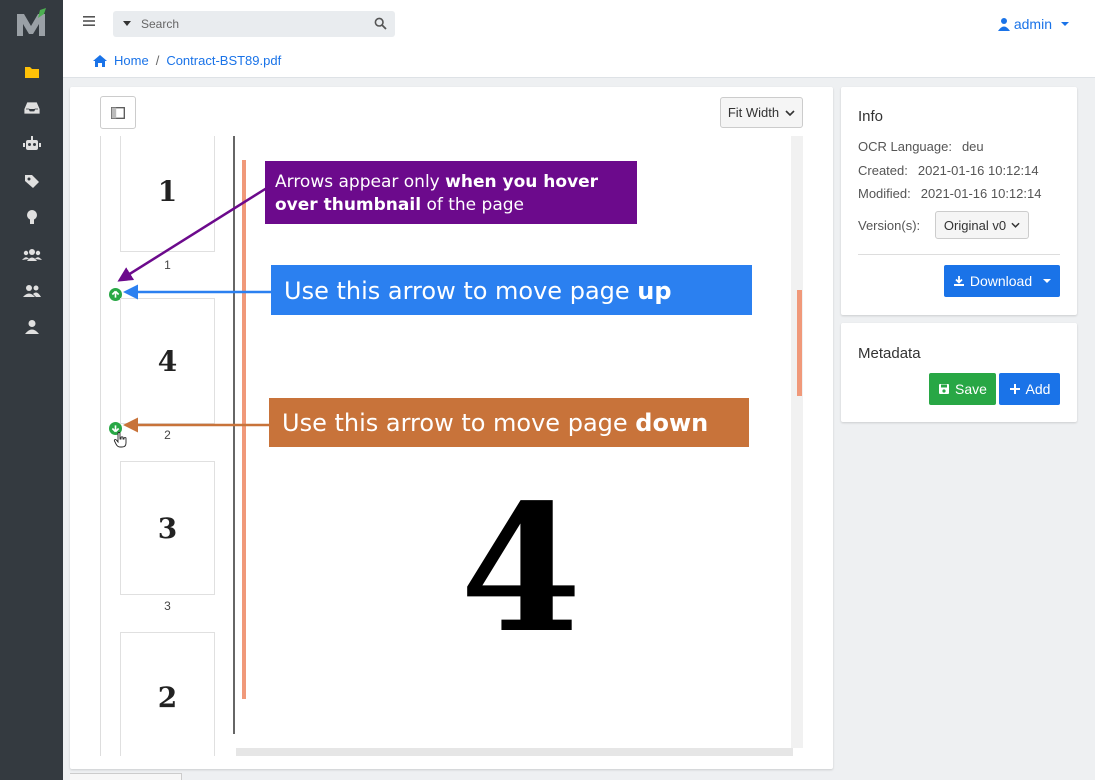 This screenshot has width=1095, height=780. Describe the element at coordinates (959, 254) in the screenshot. I see `divider` at that location.